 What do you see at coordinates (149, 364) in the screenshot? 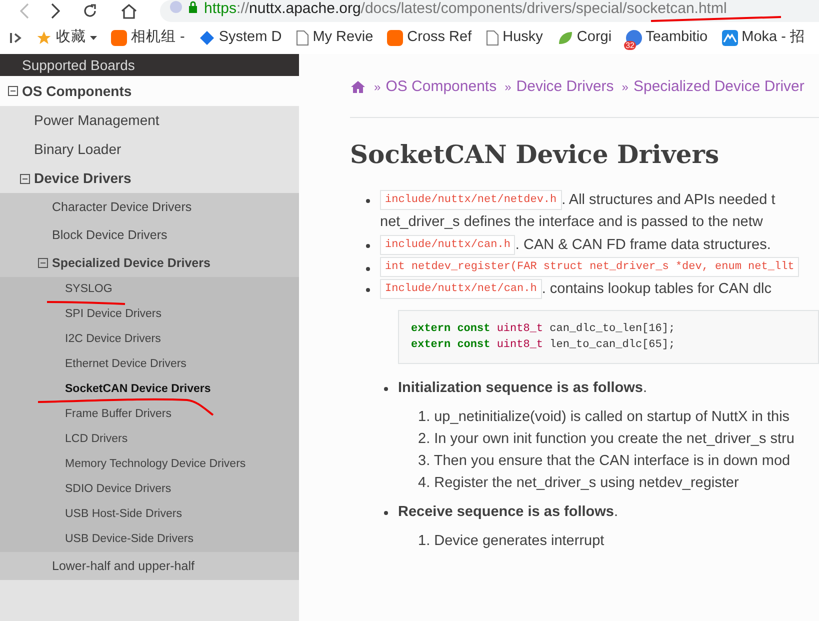
I see `sidebar-item: Ethernet Device Drivers` at bounding box center [149, 364].